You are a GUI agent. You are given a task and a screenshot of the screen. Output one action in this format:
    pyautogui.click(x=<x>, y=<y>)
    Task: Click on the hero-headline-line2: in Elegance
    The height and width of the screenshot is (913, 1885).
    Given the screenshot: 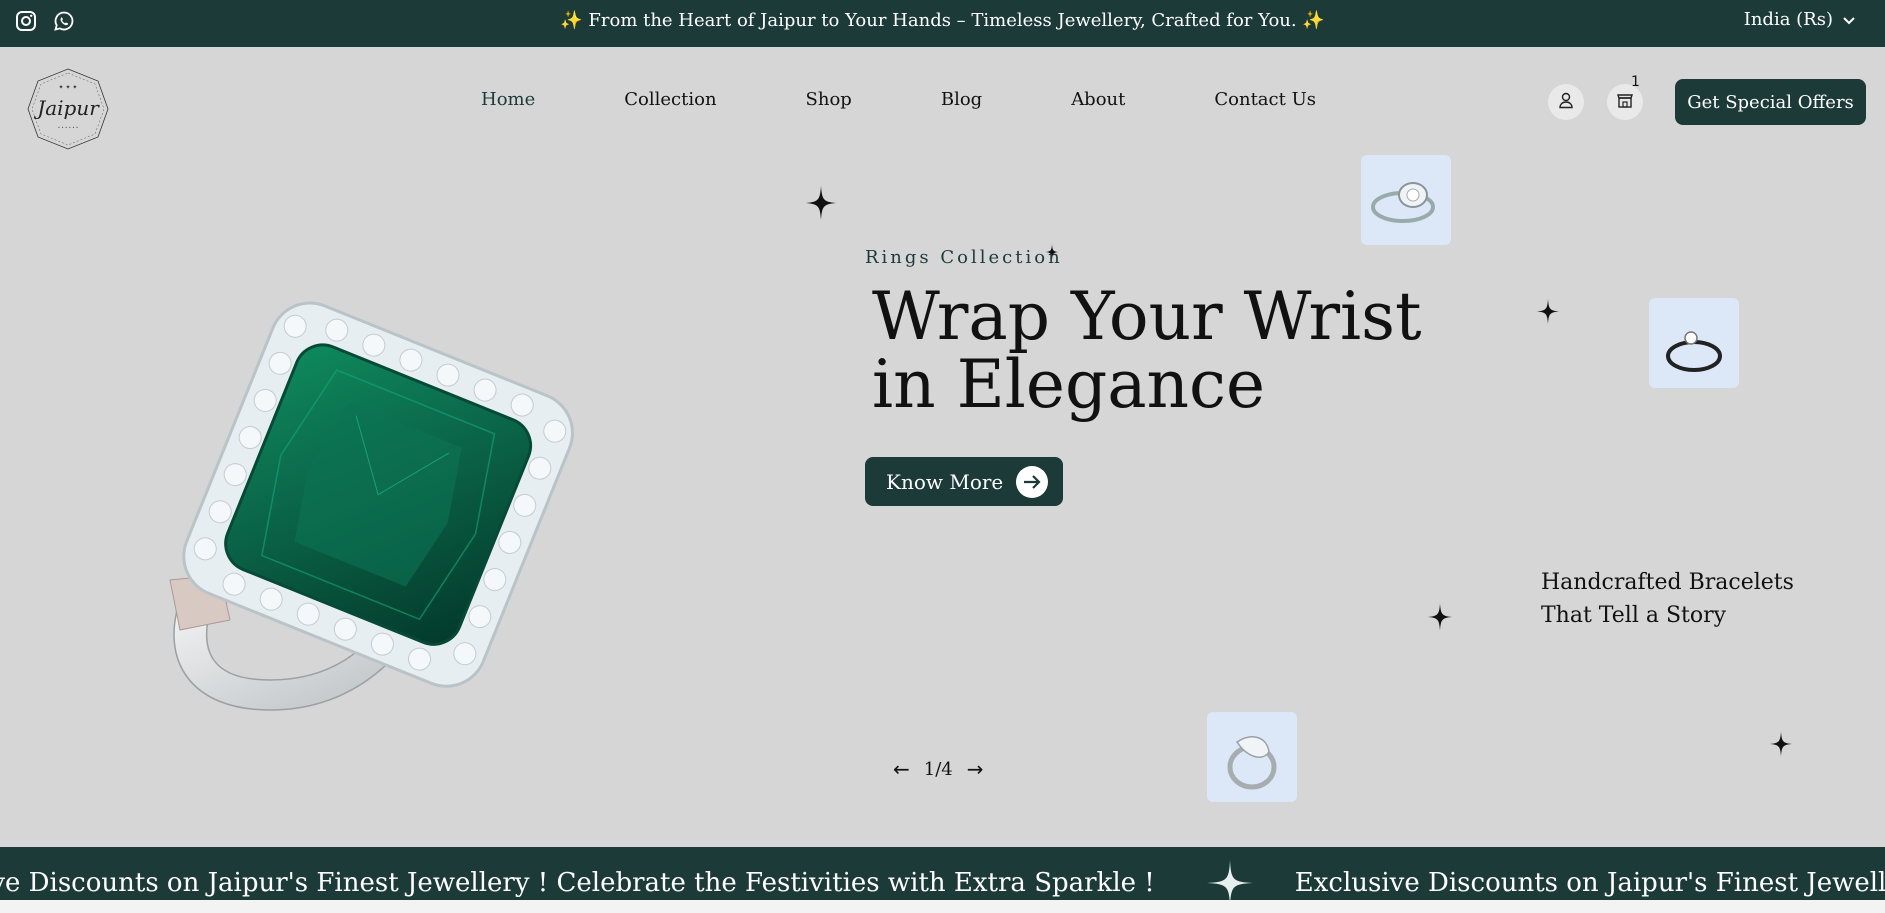 What is the action you would take?
    pyautogui.click(x=1069, y=384)
    